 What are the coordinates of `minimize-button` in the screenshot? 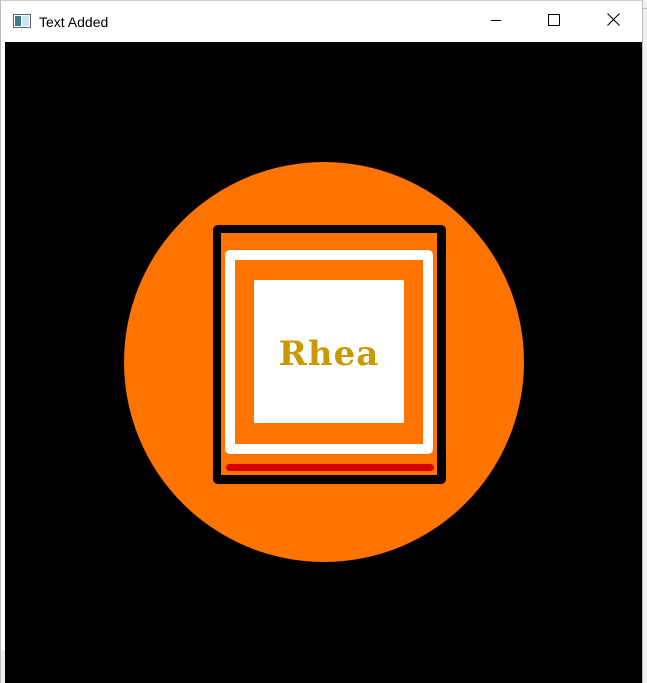 It's located at (496, 22).